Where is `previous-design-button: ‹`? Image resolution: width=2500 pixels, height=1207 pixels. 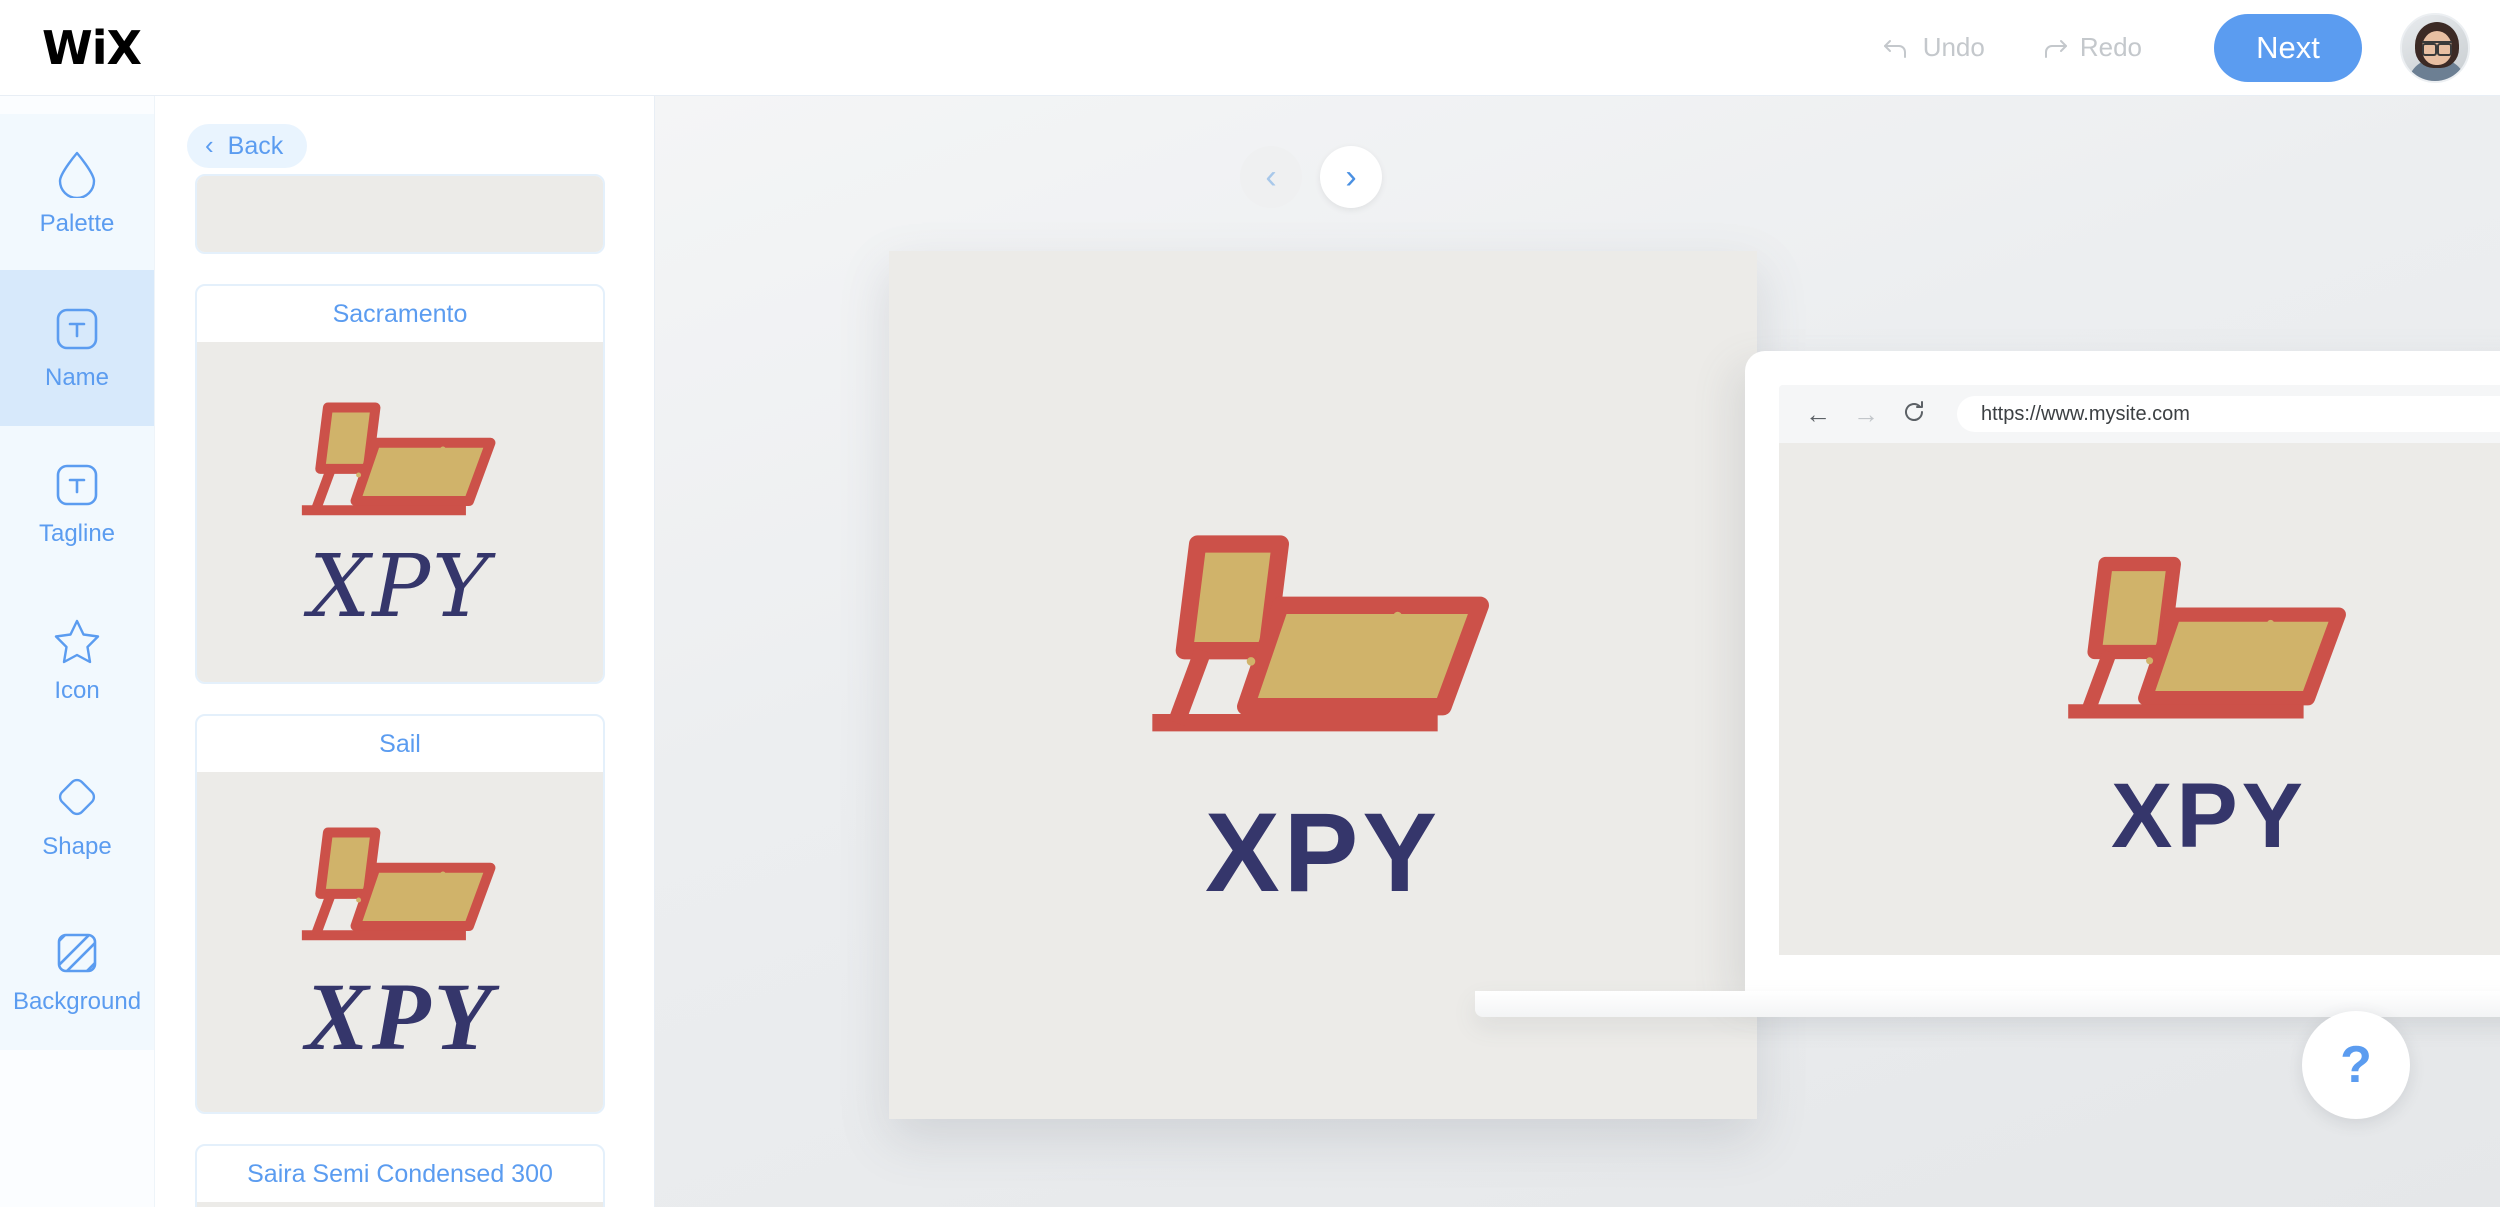
previous-design-button: ‹ is located at coordinates (1271, 177).